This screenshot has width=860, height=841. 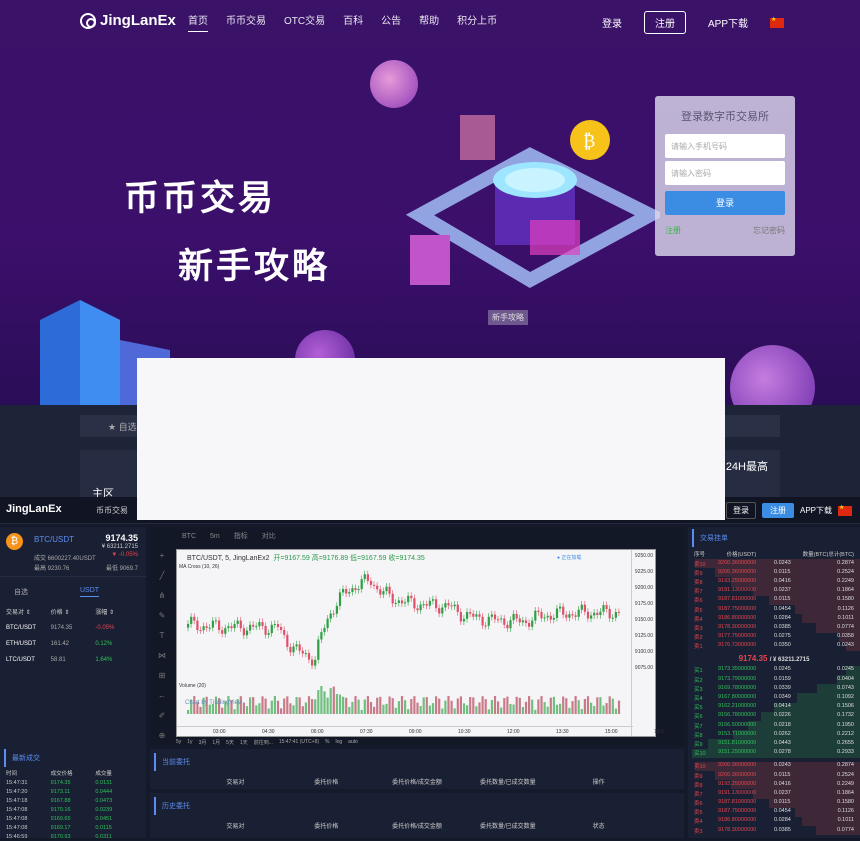 I want to click on book-row: 卖2 9177.75000000 0.0275 0.0358, so click(x=774, y=637).